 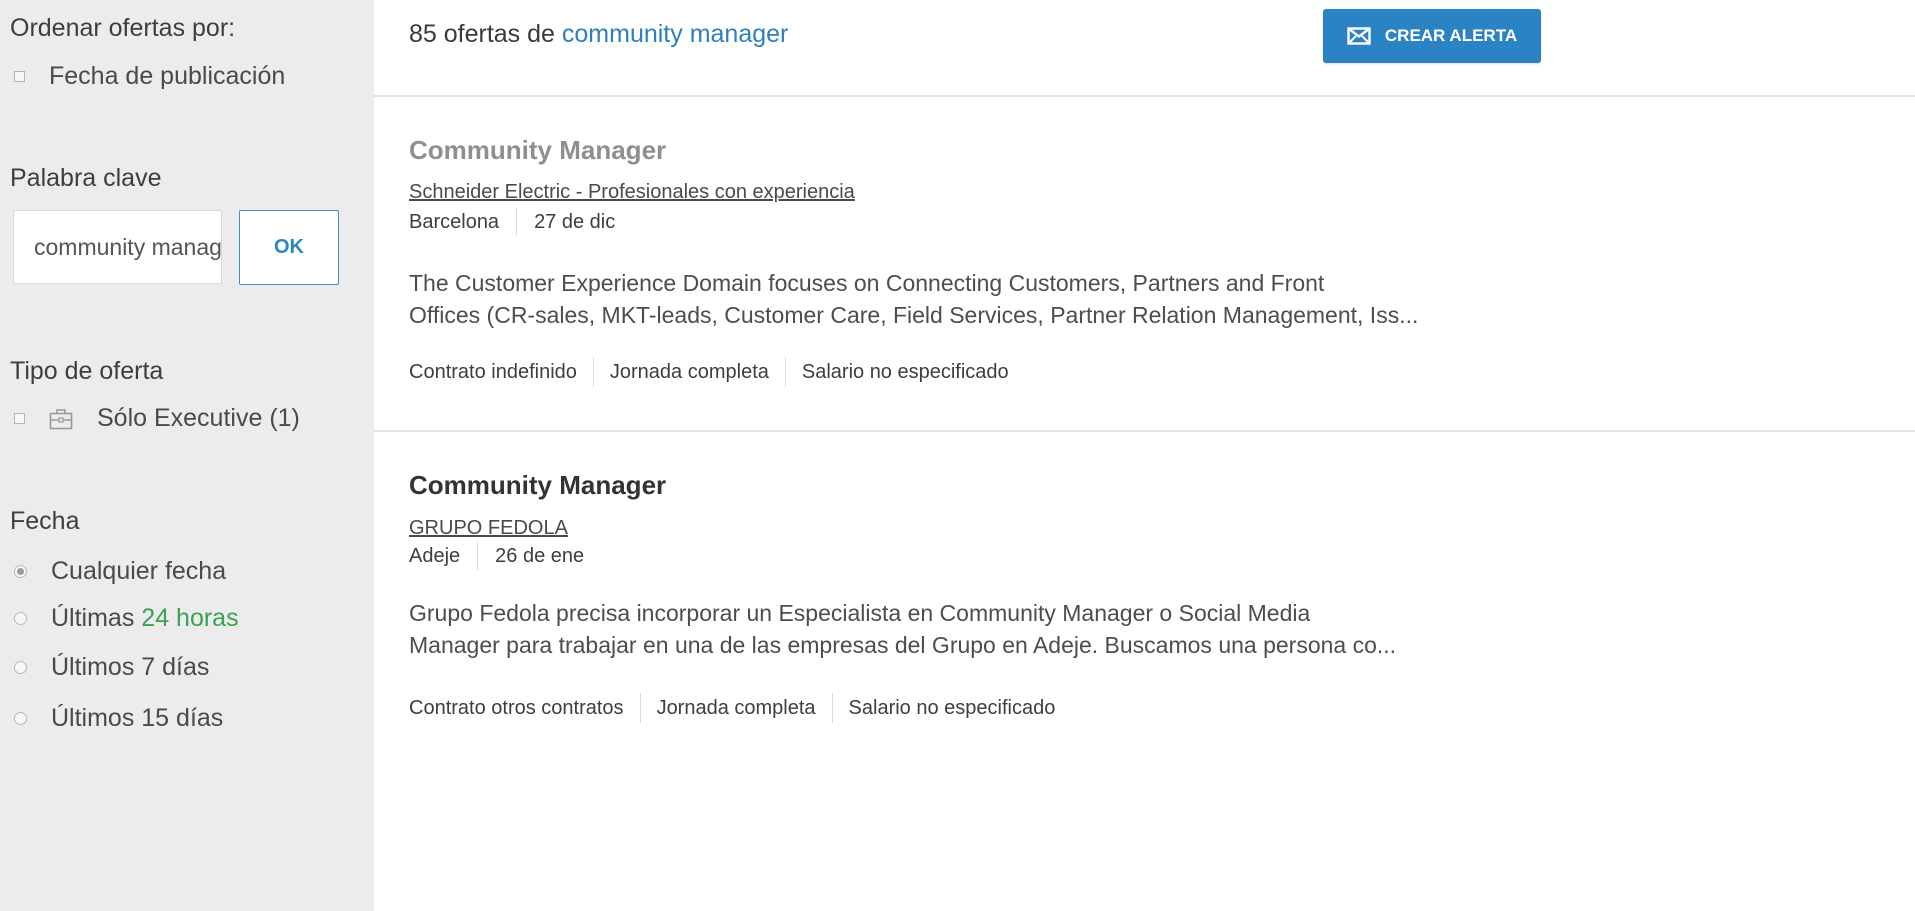 I want to click on sort-by-date-option: Fecha de publicación, so click(x=149, y=76).